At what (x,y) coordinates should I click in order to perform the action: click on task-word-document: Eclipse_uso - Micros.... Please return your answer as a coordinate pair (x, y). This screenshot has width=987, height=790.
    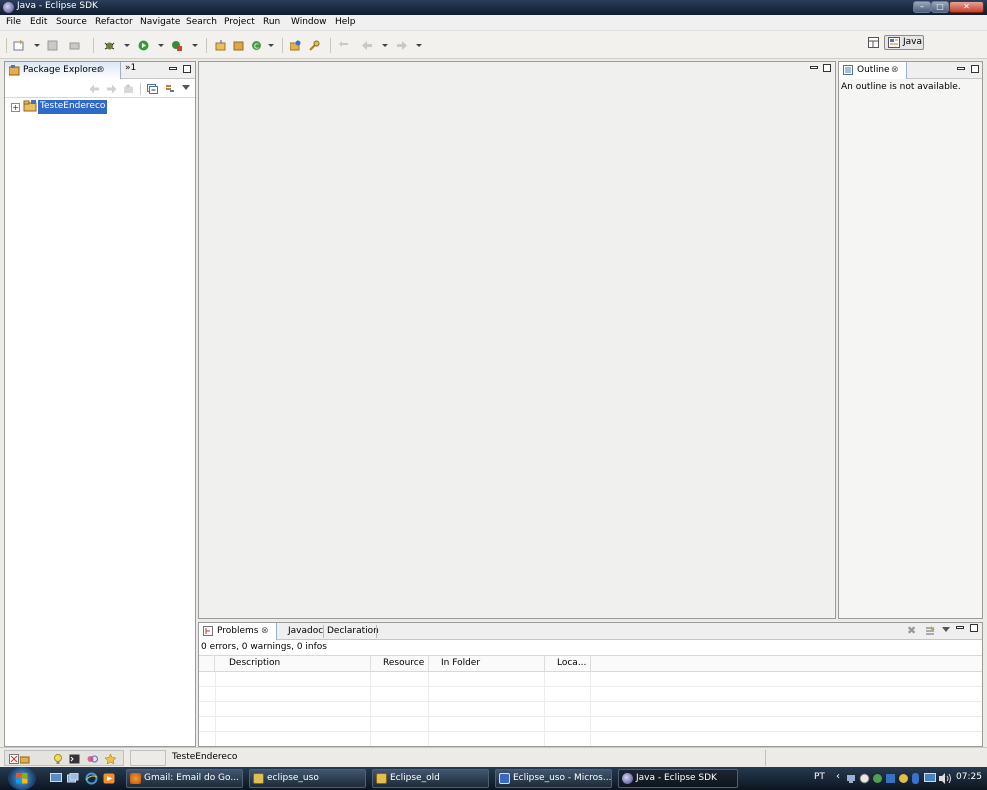
    Looking at the image, I should click on (553, 778).